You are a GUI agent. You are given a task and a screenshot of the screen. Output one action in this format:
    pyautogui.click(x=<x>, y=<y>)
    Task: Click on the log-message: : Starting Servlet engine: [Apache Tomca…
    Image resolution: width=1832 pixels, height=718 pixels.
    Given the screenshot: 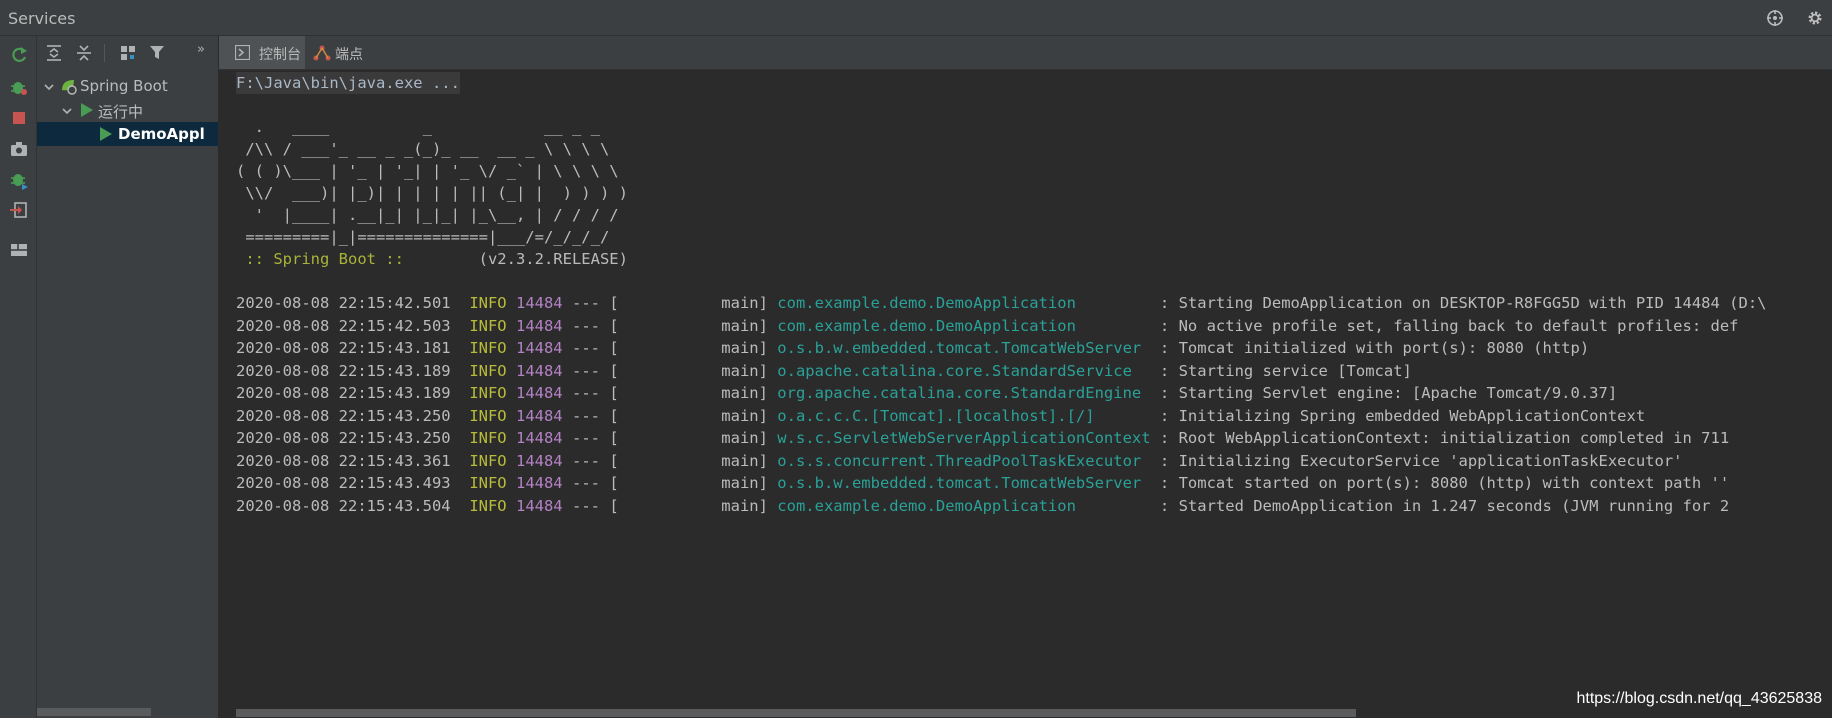 What is the action you would take?
    pyautogui.click(x=1384, y=393)
    